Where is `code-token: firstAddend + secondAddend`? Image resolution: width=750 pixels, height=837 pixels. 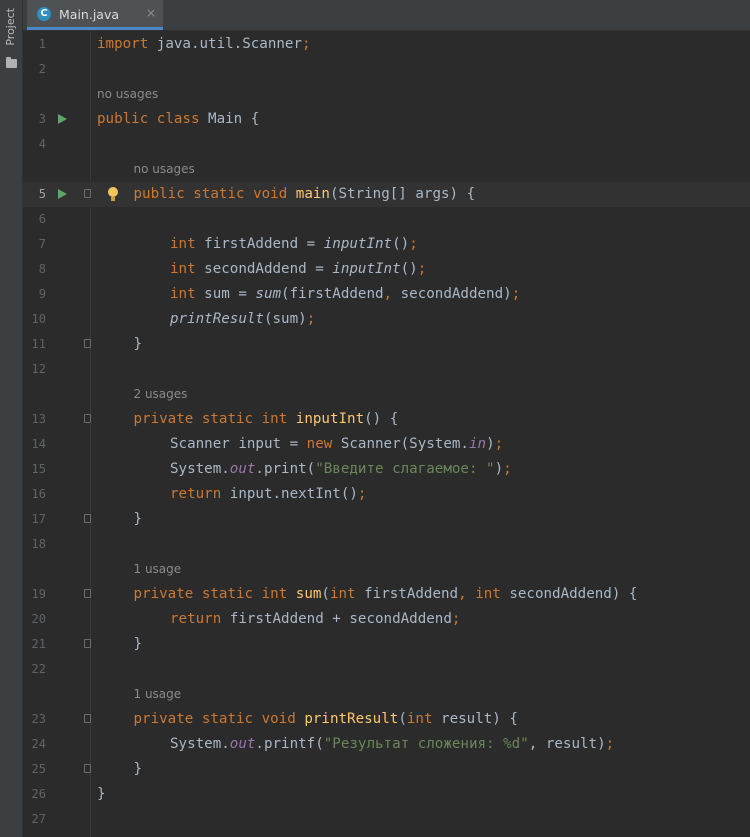
code-token: firstAddend + secondAddend is located at coordinates (336, 619).